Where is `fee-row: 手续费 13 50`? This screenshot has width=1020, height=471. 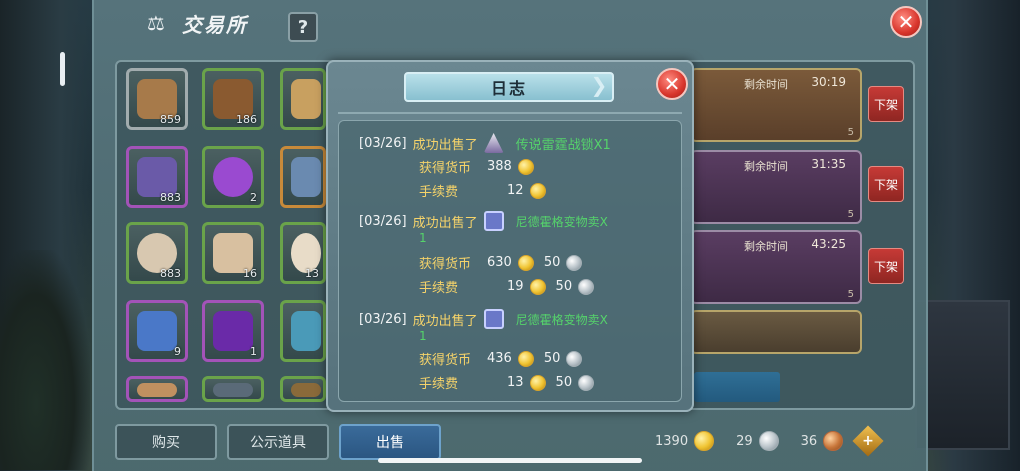
fee-row: 手续费 13 50 is located at coordinates (507, 382).